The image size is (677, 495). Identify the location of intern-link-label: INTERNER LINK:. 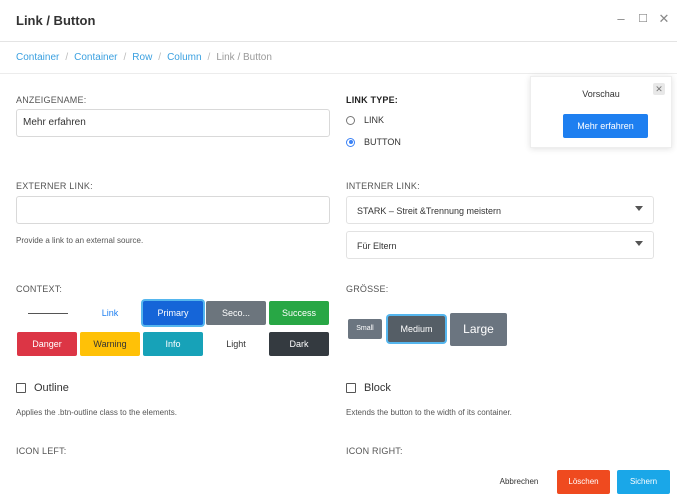
(383, 186).